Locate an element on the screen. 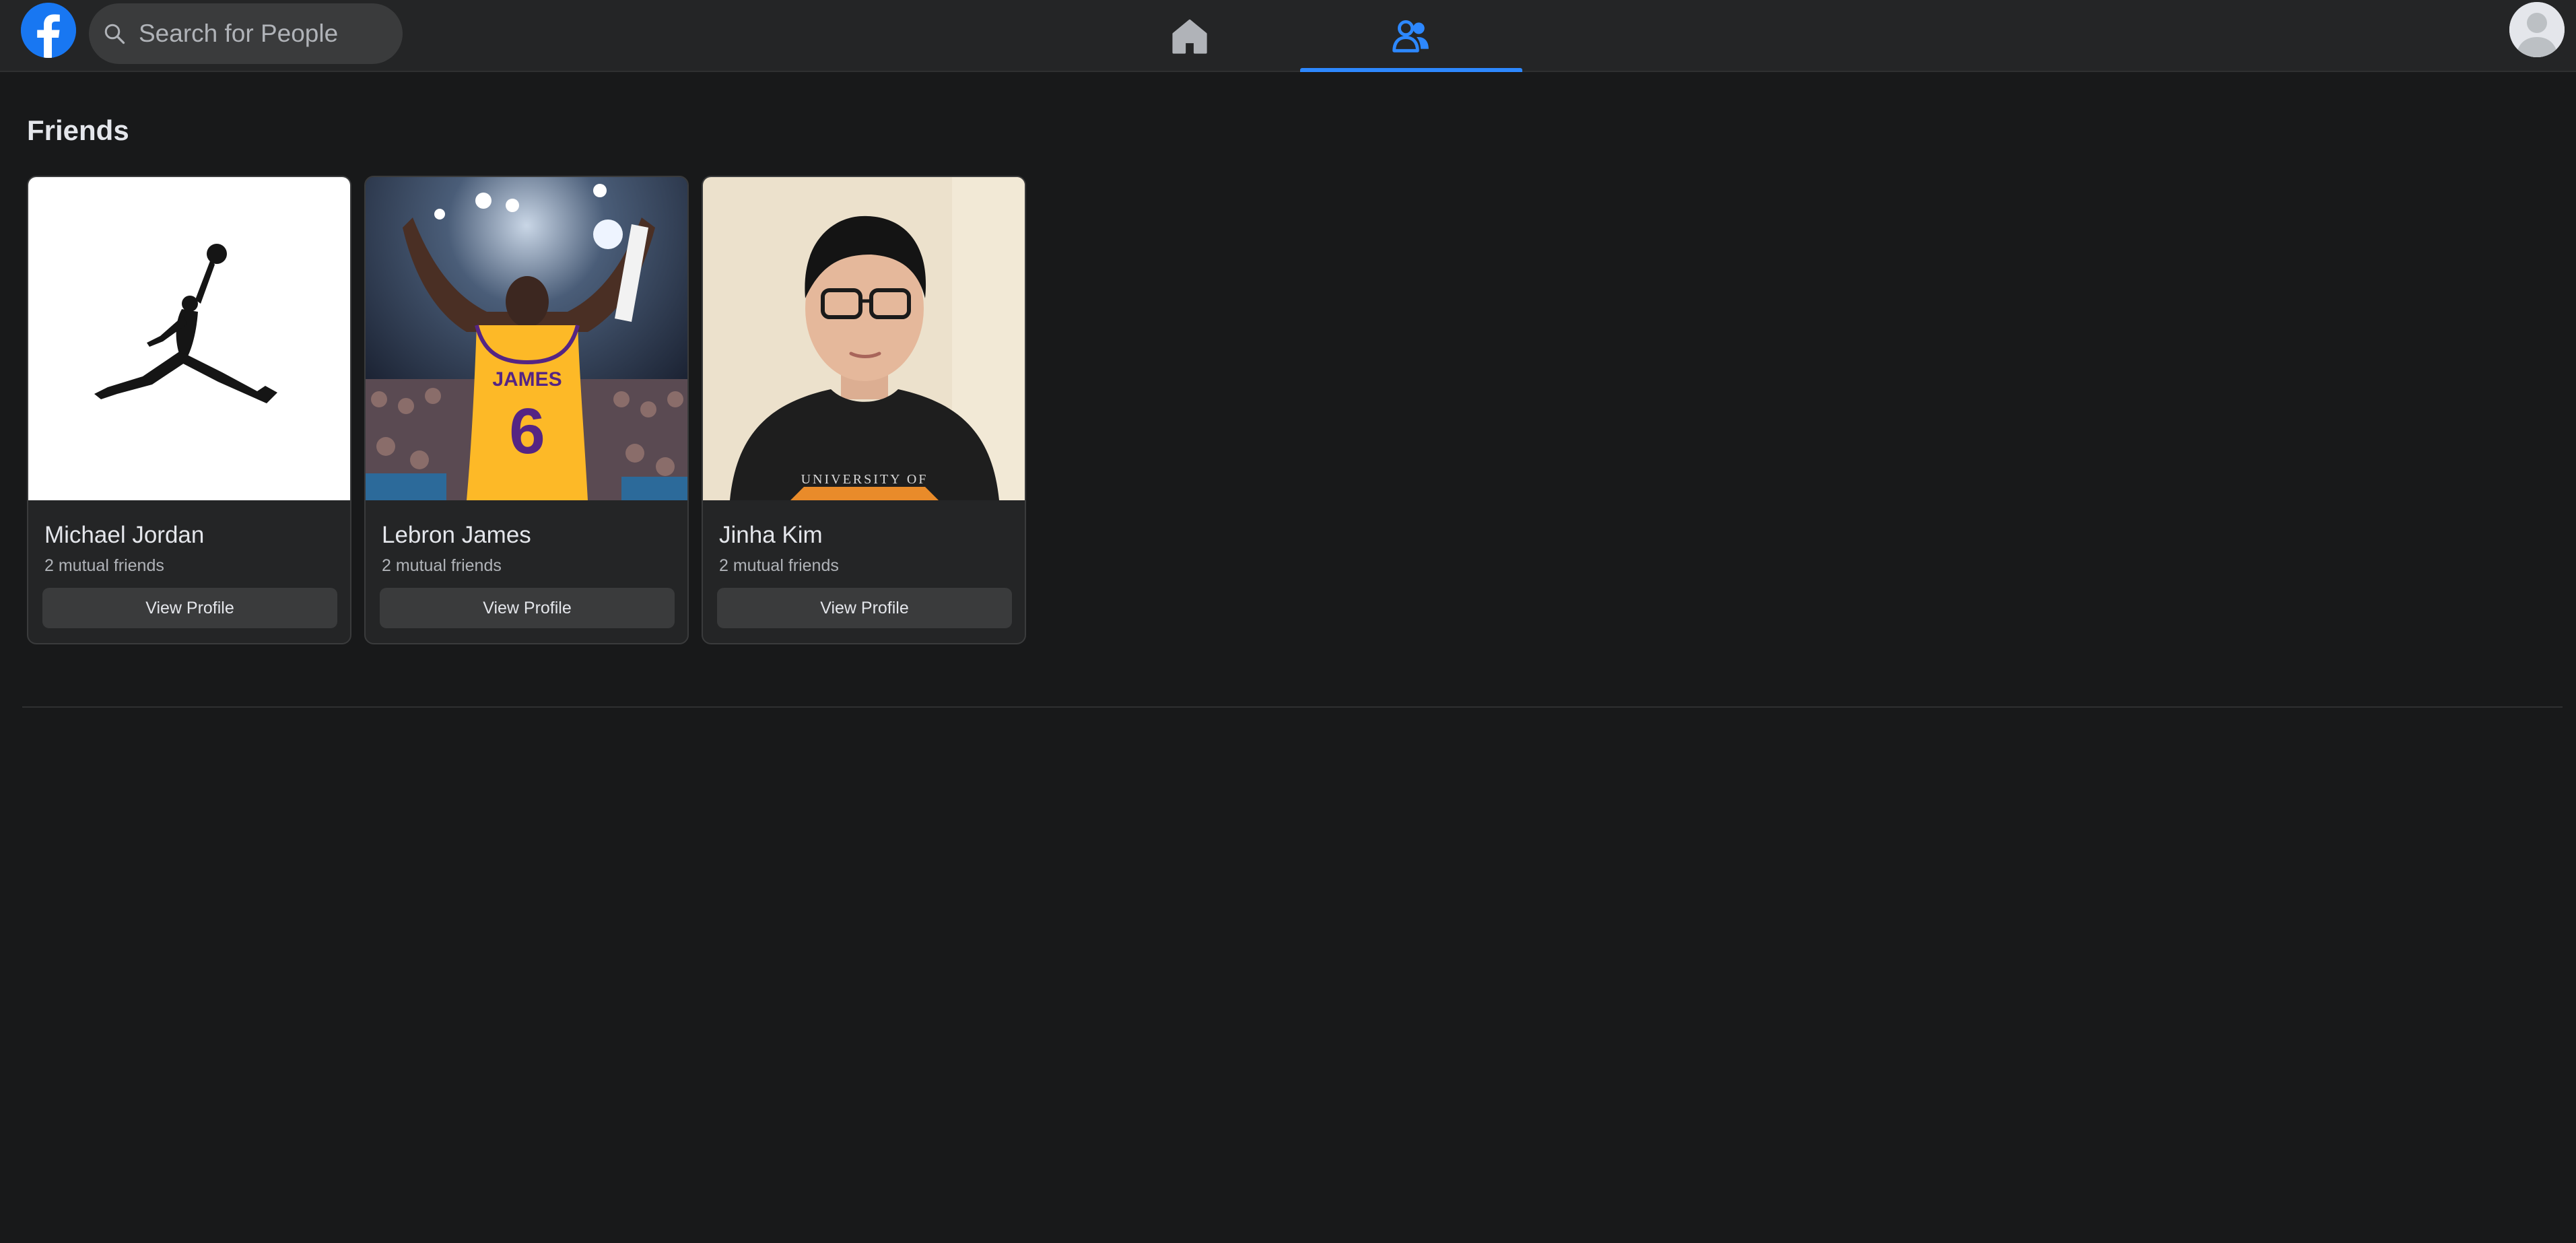 This screenshot has height=1243, width=2576. section-divider is located at coordinates (1292, 707).